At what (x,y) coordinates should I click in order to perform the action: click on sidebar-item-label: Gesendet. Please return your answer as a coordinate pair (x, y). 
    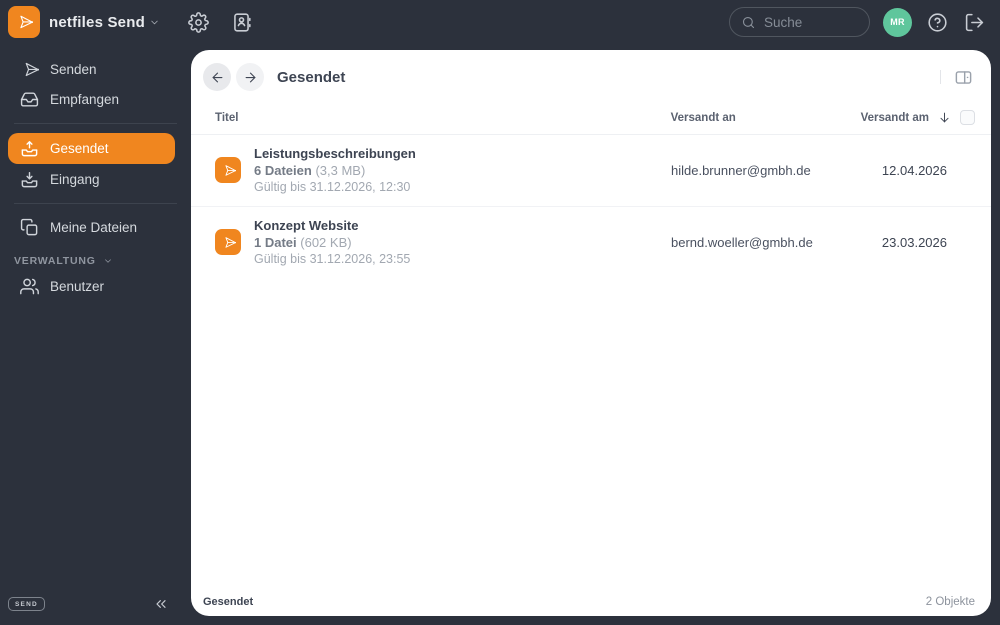
    Looking at the image, I should click on (79, 148).